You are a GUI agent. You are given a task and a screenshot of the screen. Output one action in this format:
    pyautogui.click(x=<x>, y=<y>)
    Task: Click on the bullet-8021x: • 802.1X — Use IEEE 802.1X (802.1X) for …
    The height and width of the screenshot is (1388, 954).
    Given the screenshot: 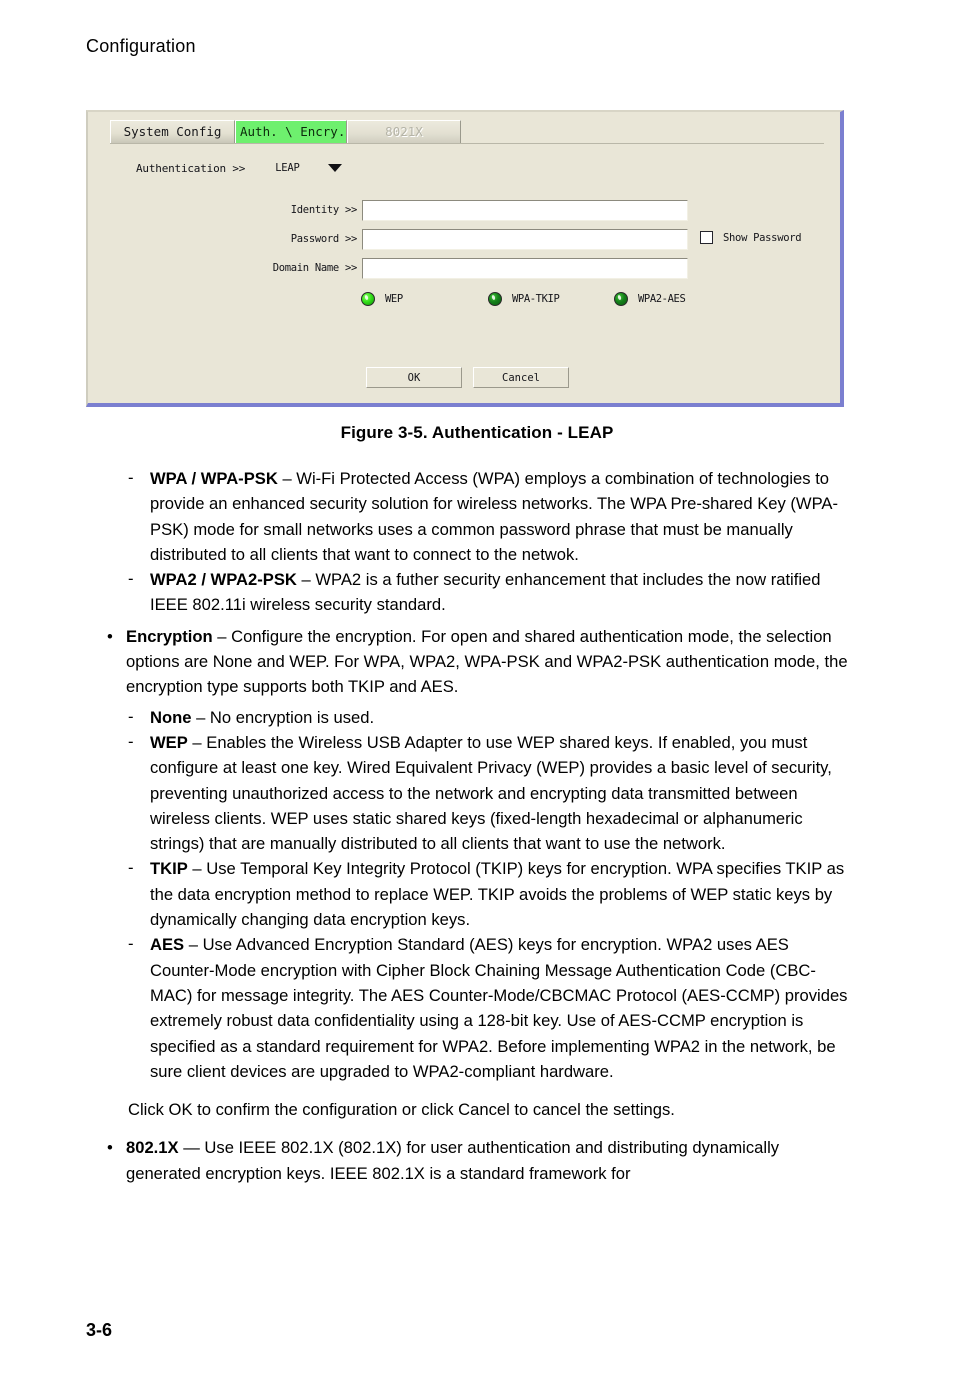 What is the action you would take?
    pyautogui.click(x=472, y=1160)
    